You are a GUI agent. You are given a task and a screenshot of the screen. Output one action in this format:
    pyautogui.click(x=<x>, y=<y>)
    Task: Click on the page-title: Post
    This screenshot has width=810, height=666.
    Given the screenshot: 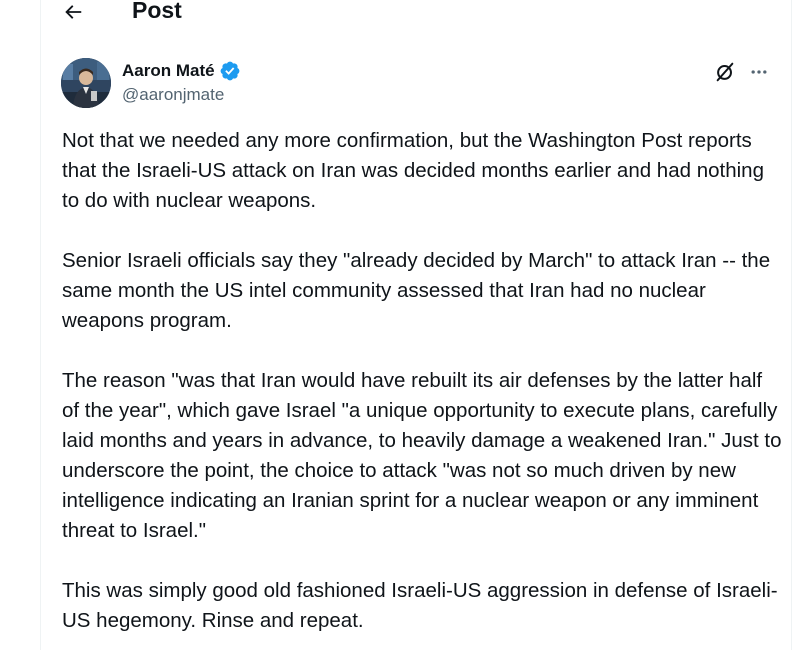 What is the action you would take?
    pyautogui.click(x=157, y=11)
    